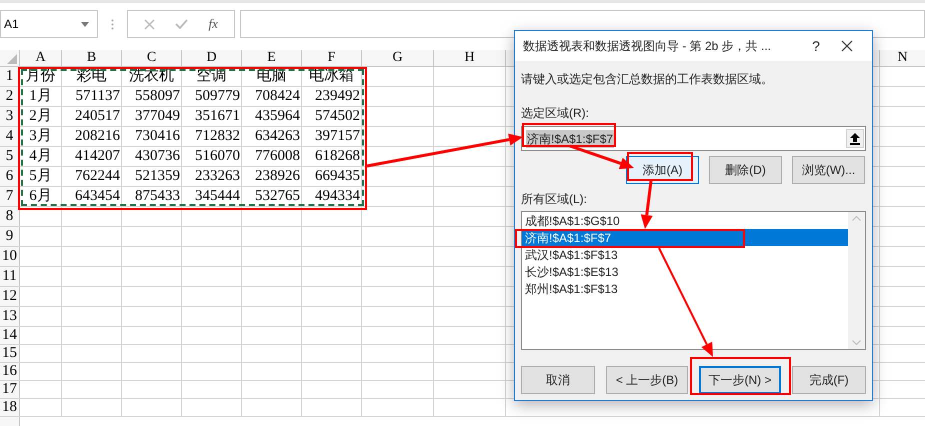 This screenshot has width=925, height=426. What do you see at coordinates (181, 24) in the screenshot?
I see `checkmark-icon` at bounding box center [181, 24].